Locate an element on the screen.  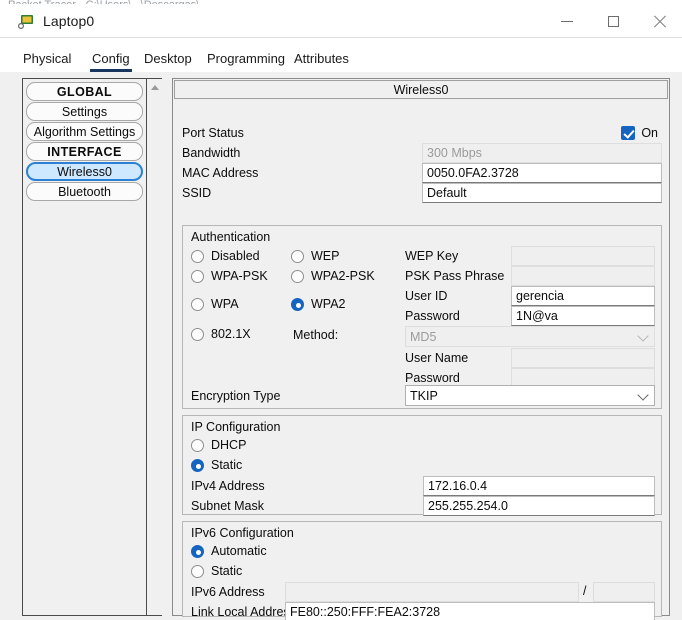
user-name-label-row: User Name is located at coordinates (436, 358).